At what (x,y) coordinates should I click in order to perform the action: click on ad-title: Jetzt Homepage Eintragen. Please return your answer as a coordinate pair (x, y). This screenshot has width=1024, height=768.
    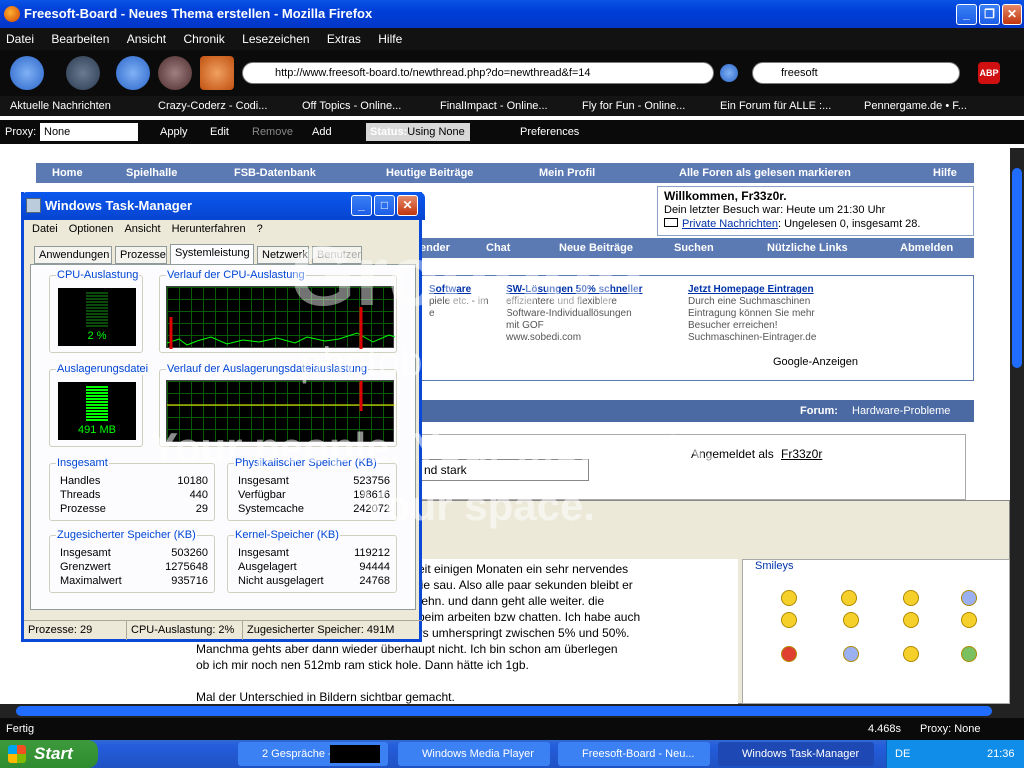
    Looking at the image, I should click on (752, 290).